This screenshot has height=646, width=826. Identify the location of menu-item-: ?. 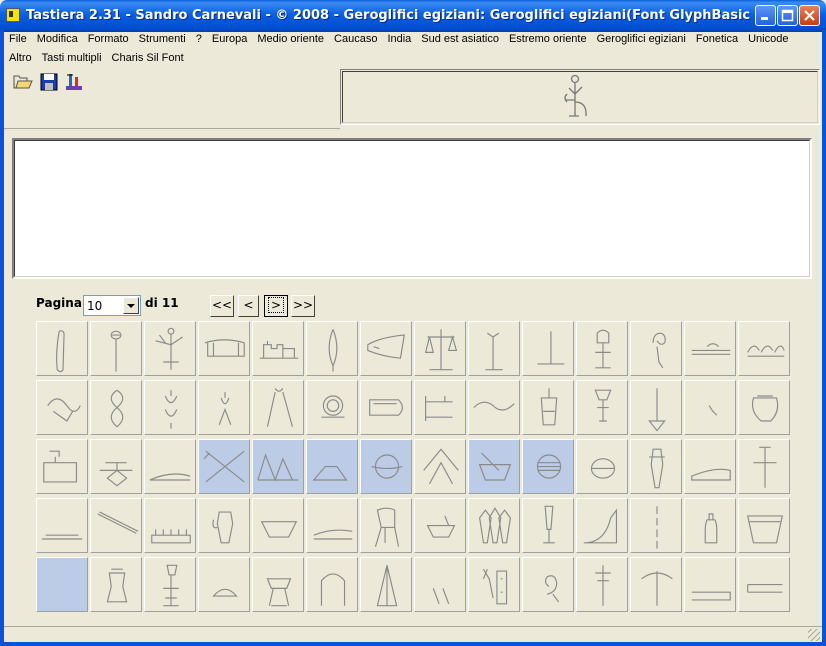
(199, 39).